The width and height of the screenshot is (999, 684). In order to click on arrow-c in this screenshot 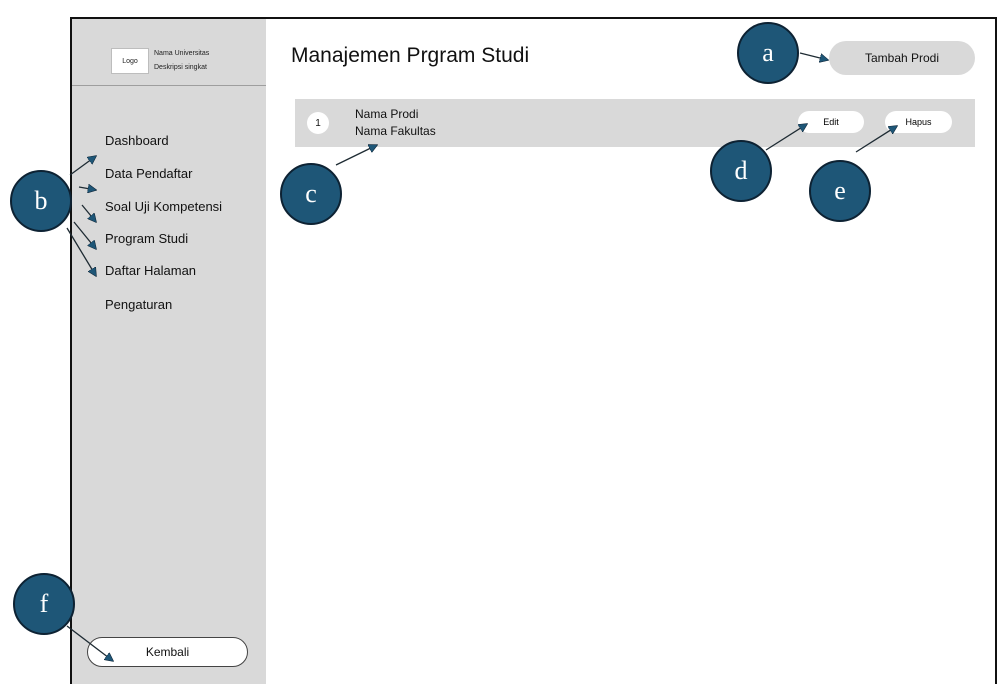, I will do `click(356, 155)`.